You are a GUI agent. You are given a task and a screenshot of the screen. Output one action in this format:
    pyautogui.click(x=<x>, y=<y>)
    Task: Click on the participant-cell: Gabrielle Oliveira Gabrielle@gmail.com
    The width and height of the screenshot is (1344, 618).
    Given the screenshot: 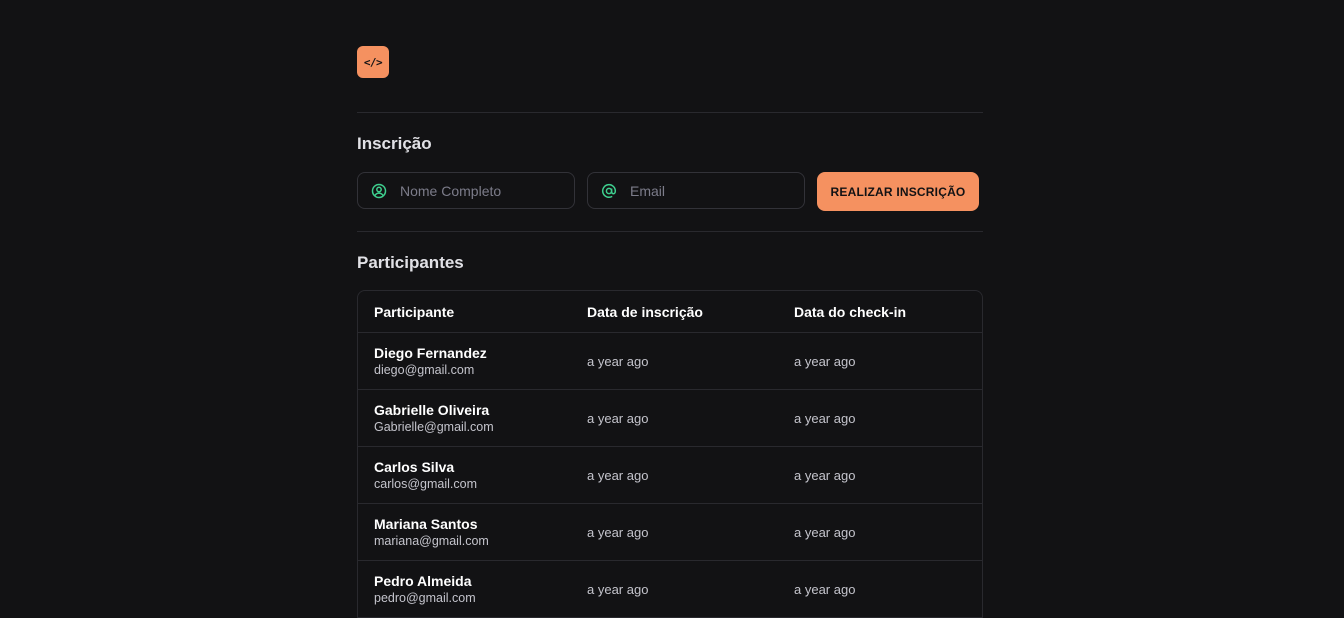 What is the action you would take?
    pyautogui.click(x=434, y=418)
    